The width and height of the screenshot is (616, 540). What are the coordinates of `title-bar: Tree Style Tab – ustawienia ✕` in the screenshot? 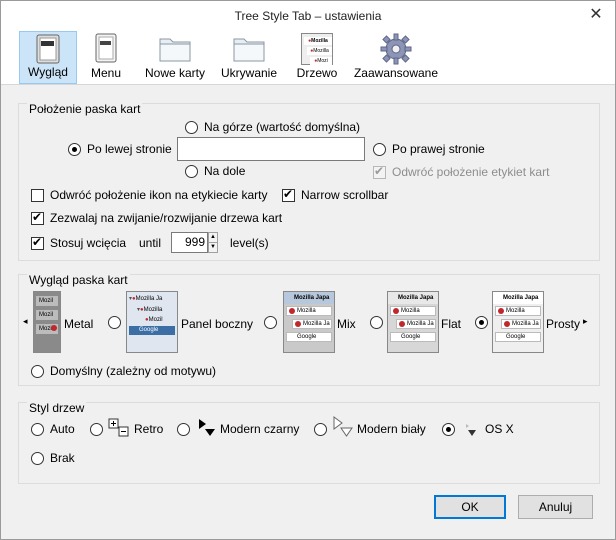 It's located at (308, 16).